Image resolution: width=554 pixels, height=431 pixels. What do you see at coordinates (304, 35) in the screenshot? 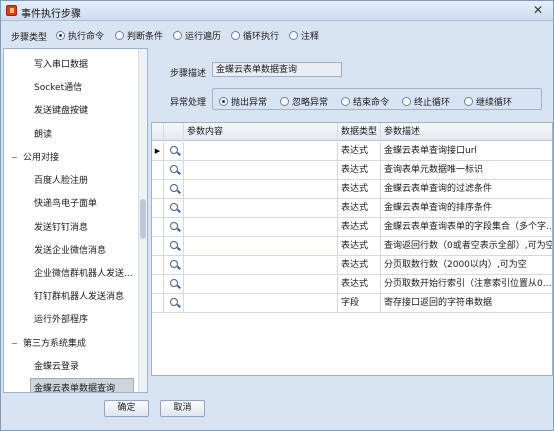
I see `radio-comment: 注释` at bounding box center [304, 35].